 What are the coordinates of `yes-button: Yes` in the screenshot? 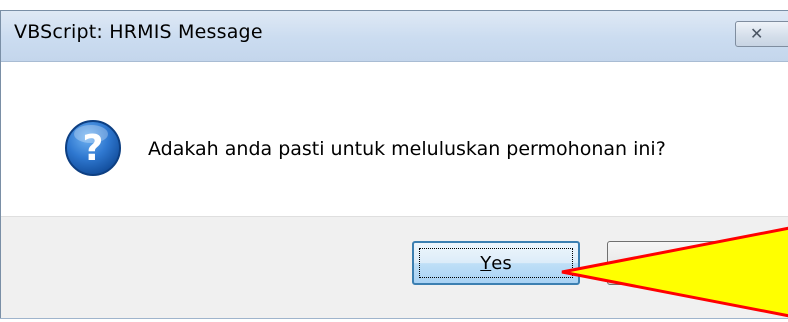 It's located at (496, 263).